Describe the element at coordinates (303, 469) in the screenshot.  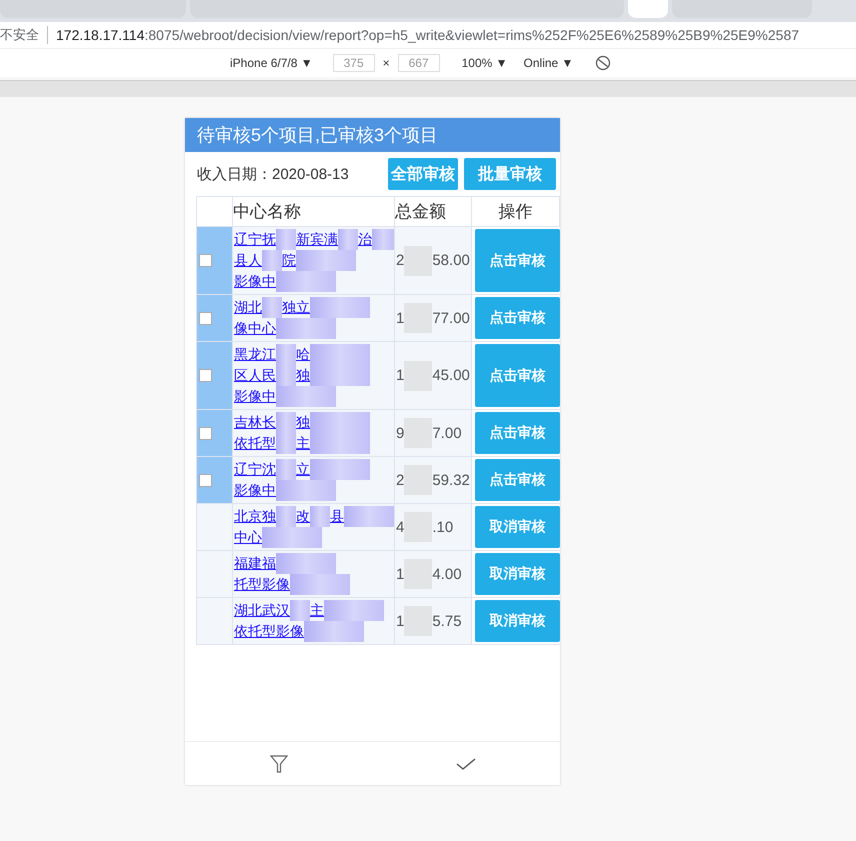
I see `center-name-link: 立` at that location.